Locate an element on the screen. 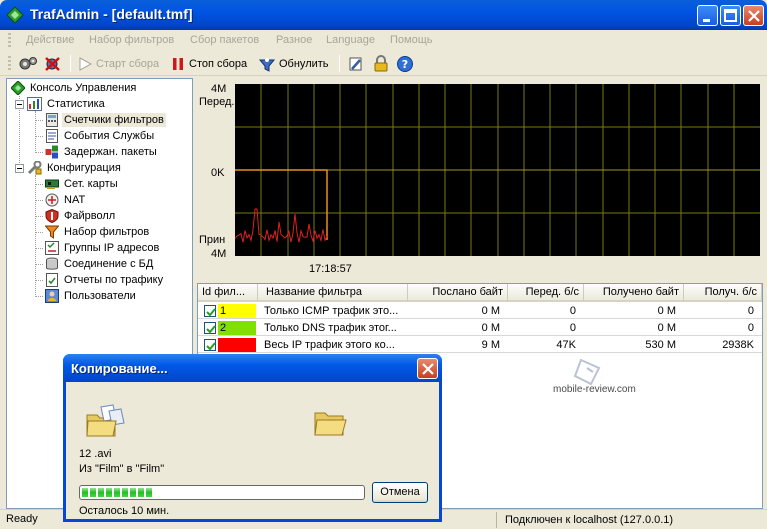  menu-help: Помощь is located at coordinates (411, 40).